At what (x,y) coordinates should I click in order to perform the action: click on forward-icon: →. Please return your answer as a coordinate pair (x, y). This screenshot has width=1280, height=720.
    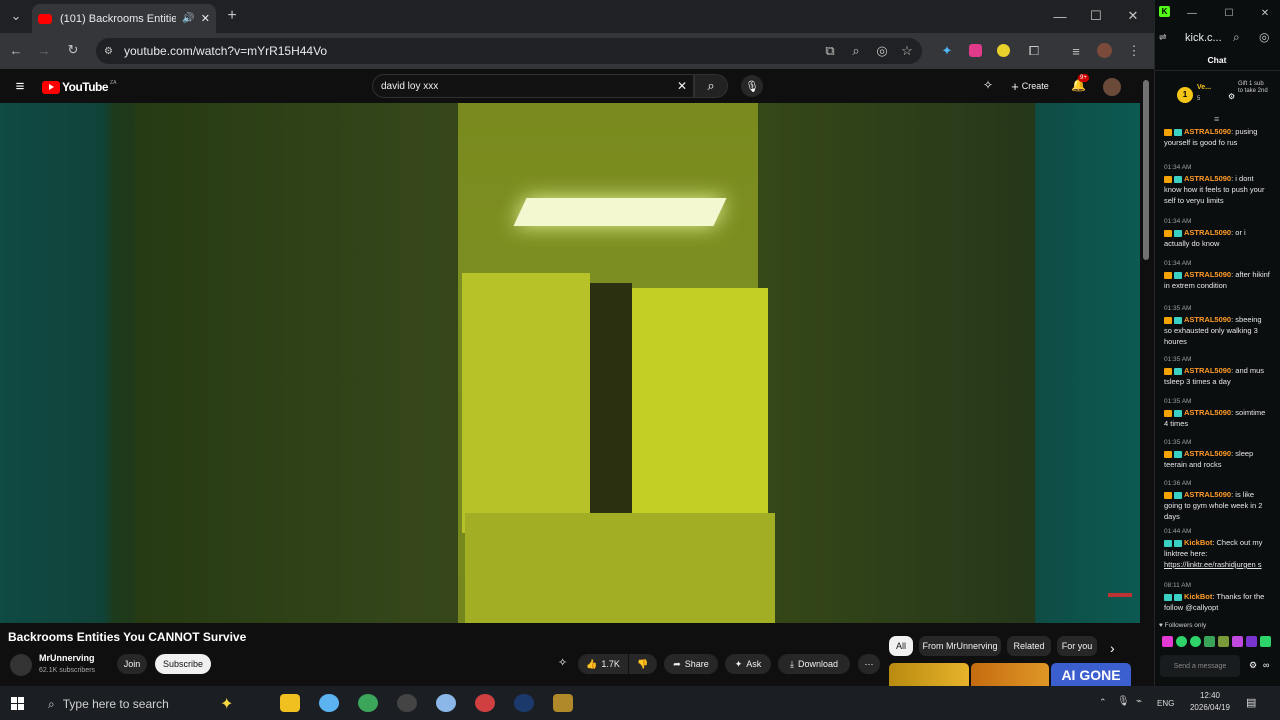
    Looking at the image, I should click on (44, 50).